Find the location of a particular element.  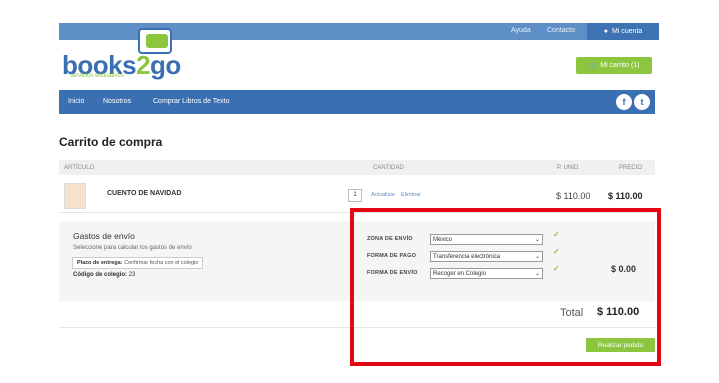

header-quantity: CANTIDAD is located at coordinates (388, 168).